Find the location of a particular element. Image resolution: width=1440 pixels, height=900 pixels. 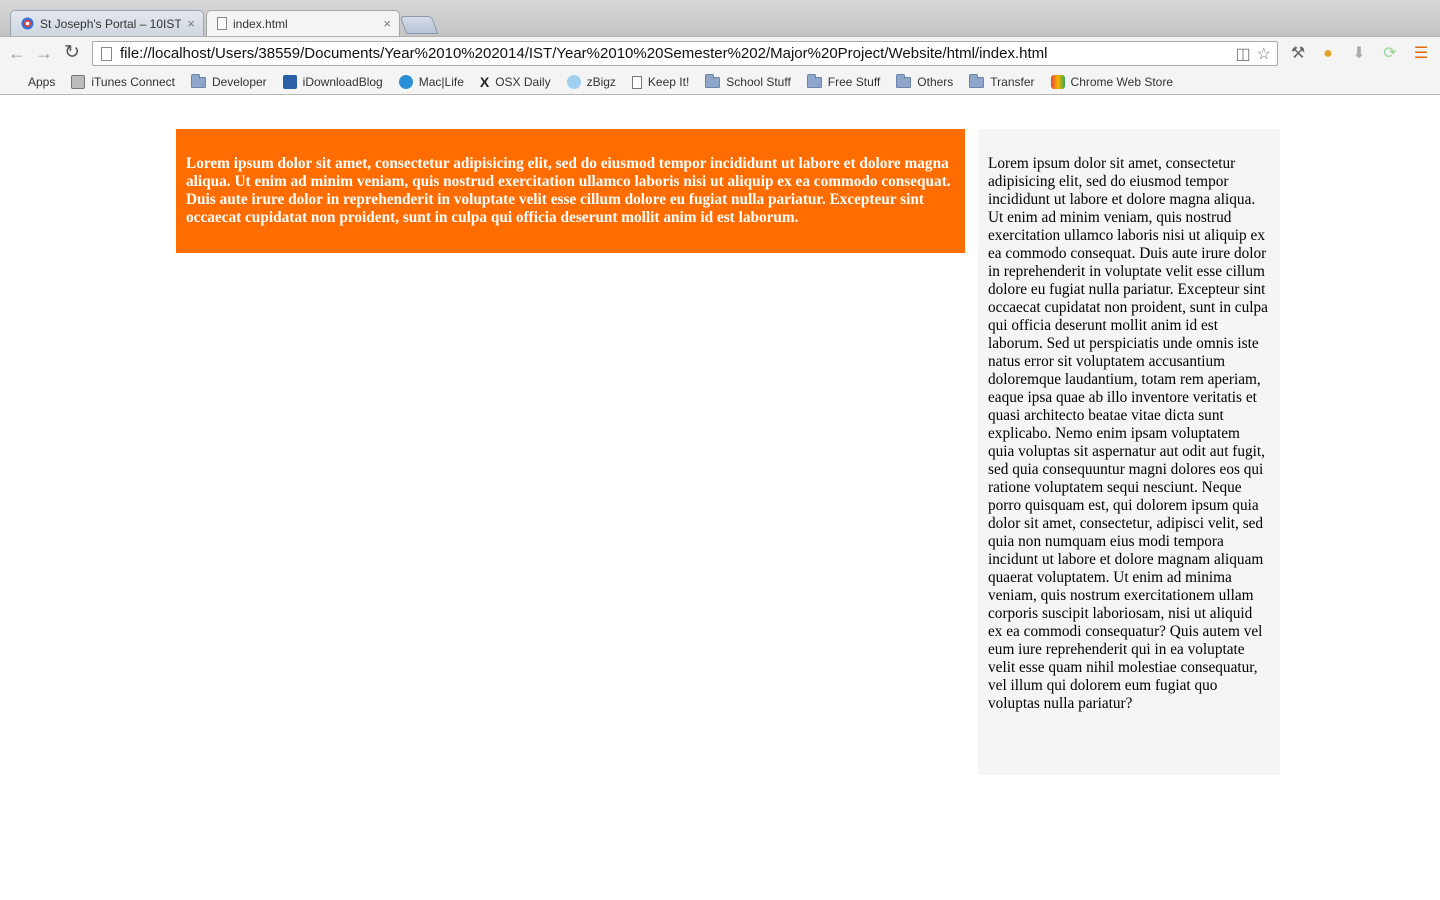

bookmark-developer: Developer is located at coordinates (228, 81).